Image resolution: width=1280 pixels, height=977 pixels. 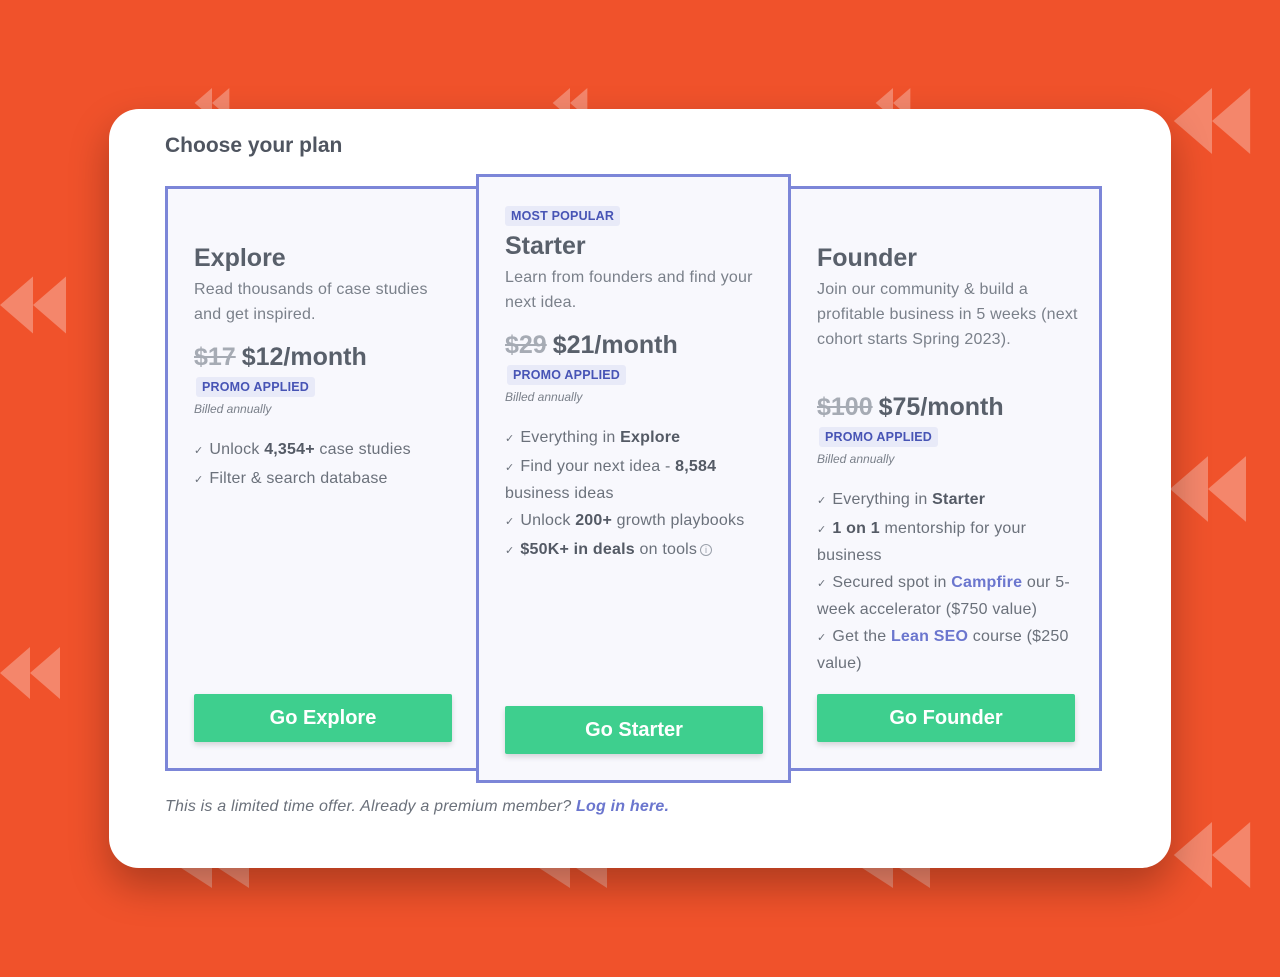 I want to click on price-row: $100 $75/month, so click(x=910, y=407).